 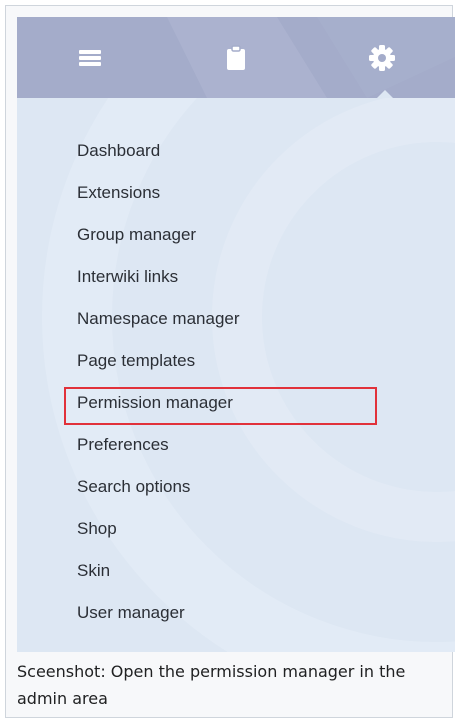 I want to click on menu-item-page-templates: Page templates, so click(x=136, y=361).